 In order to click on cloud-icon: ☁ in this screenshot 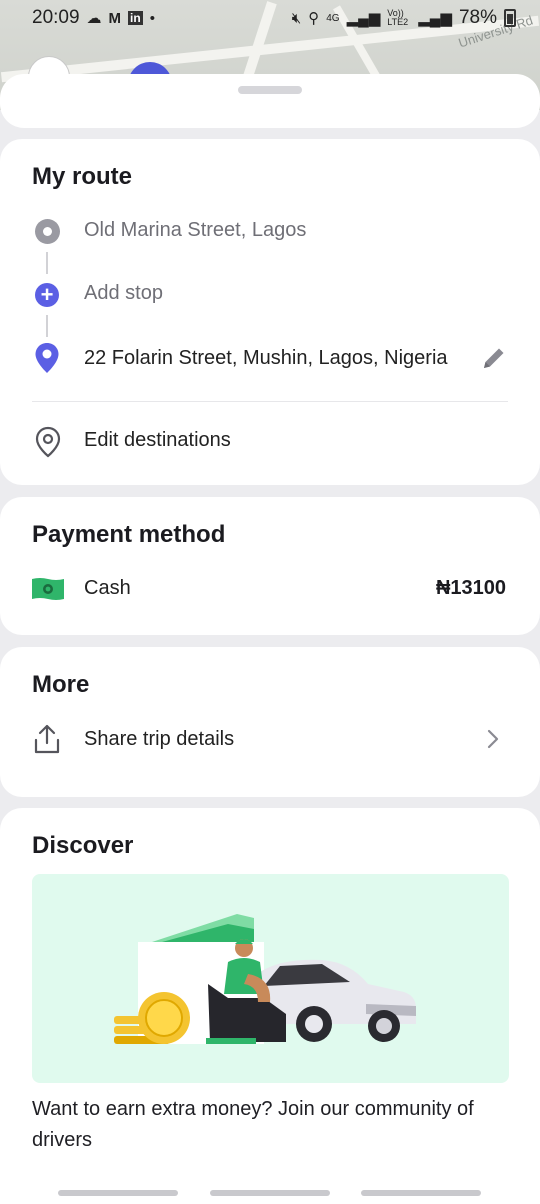, I will do `click(94, 18)`.